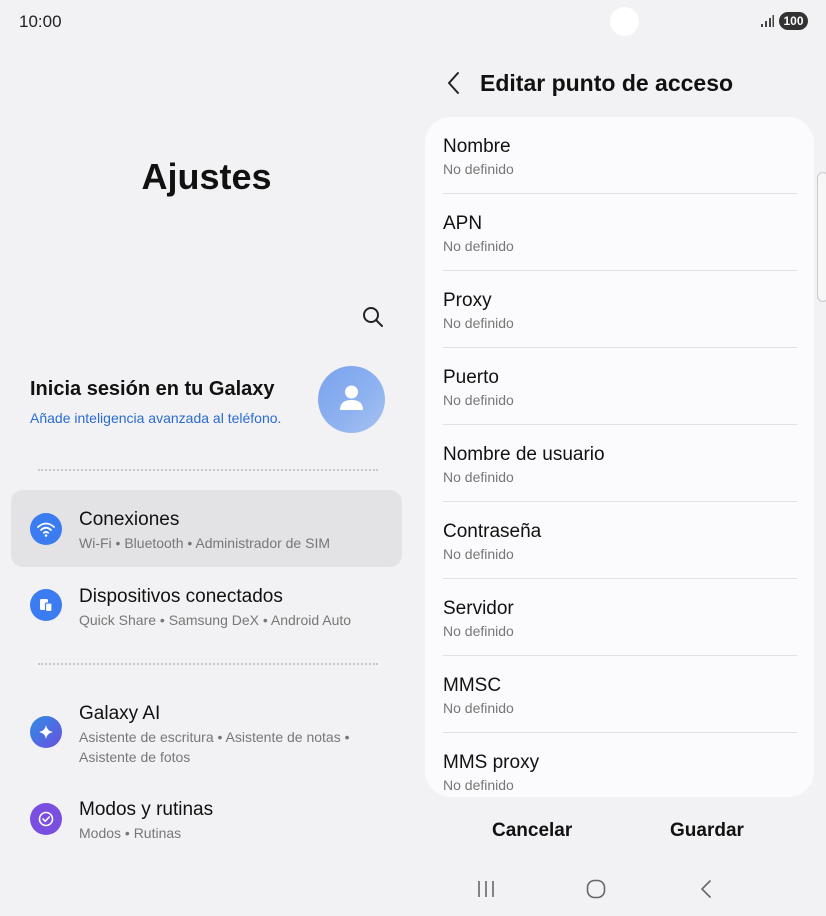 This screenshot has height=916, width=826. Describe the element at coordinates (793, 21) in the screenshot. I see `battery-badge: 100` at that location.